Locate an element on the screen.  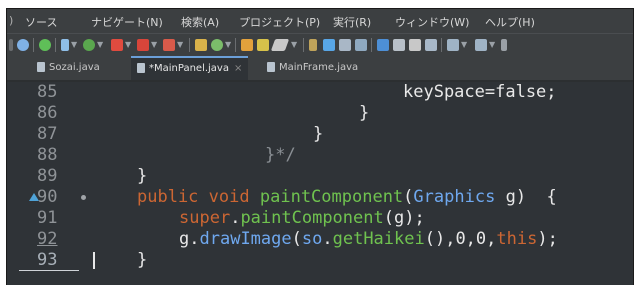
step-icon is located at coordinates (65, 45).